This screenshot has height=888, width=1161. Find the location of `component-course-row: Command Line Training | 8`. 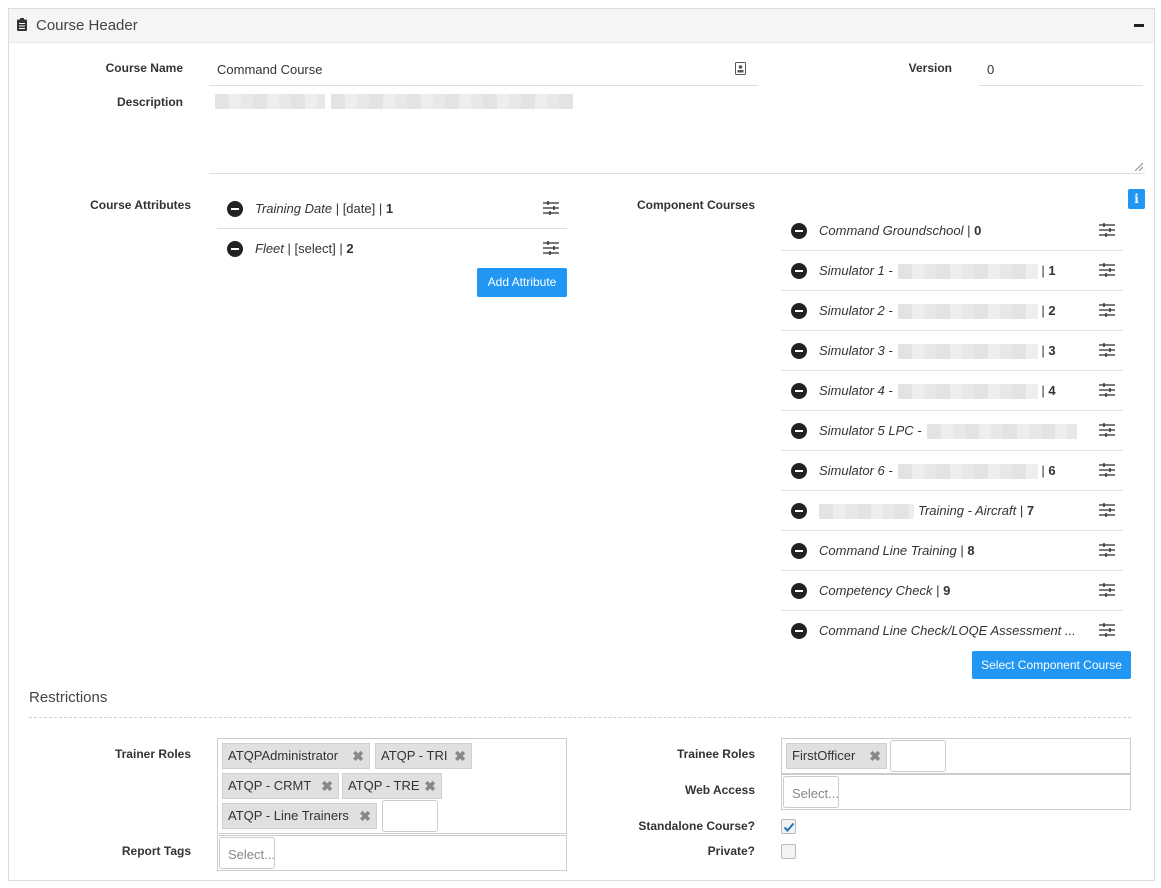

component-course-row: Command Line Training | 8 is located at coordinates (952, 551).